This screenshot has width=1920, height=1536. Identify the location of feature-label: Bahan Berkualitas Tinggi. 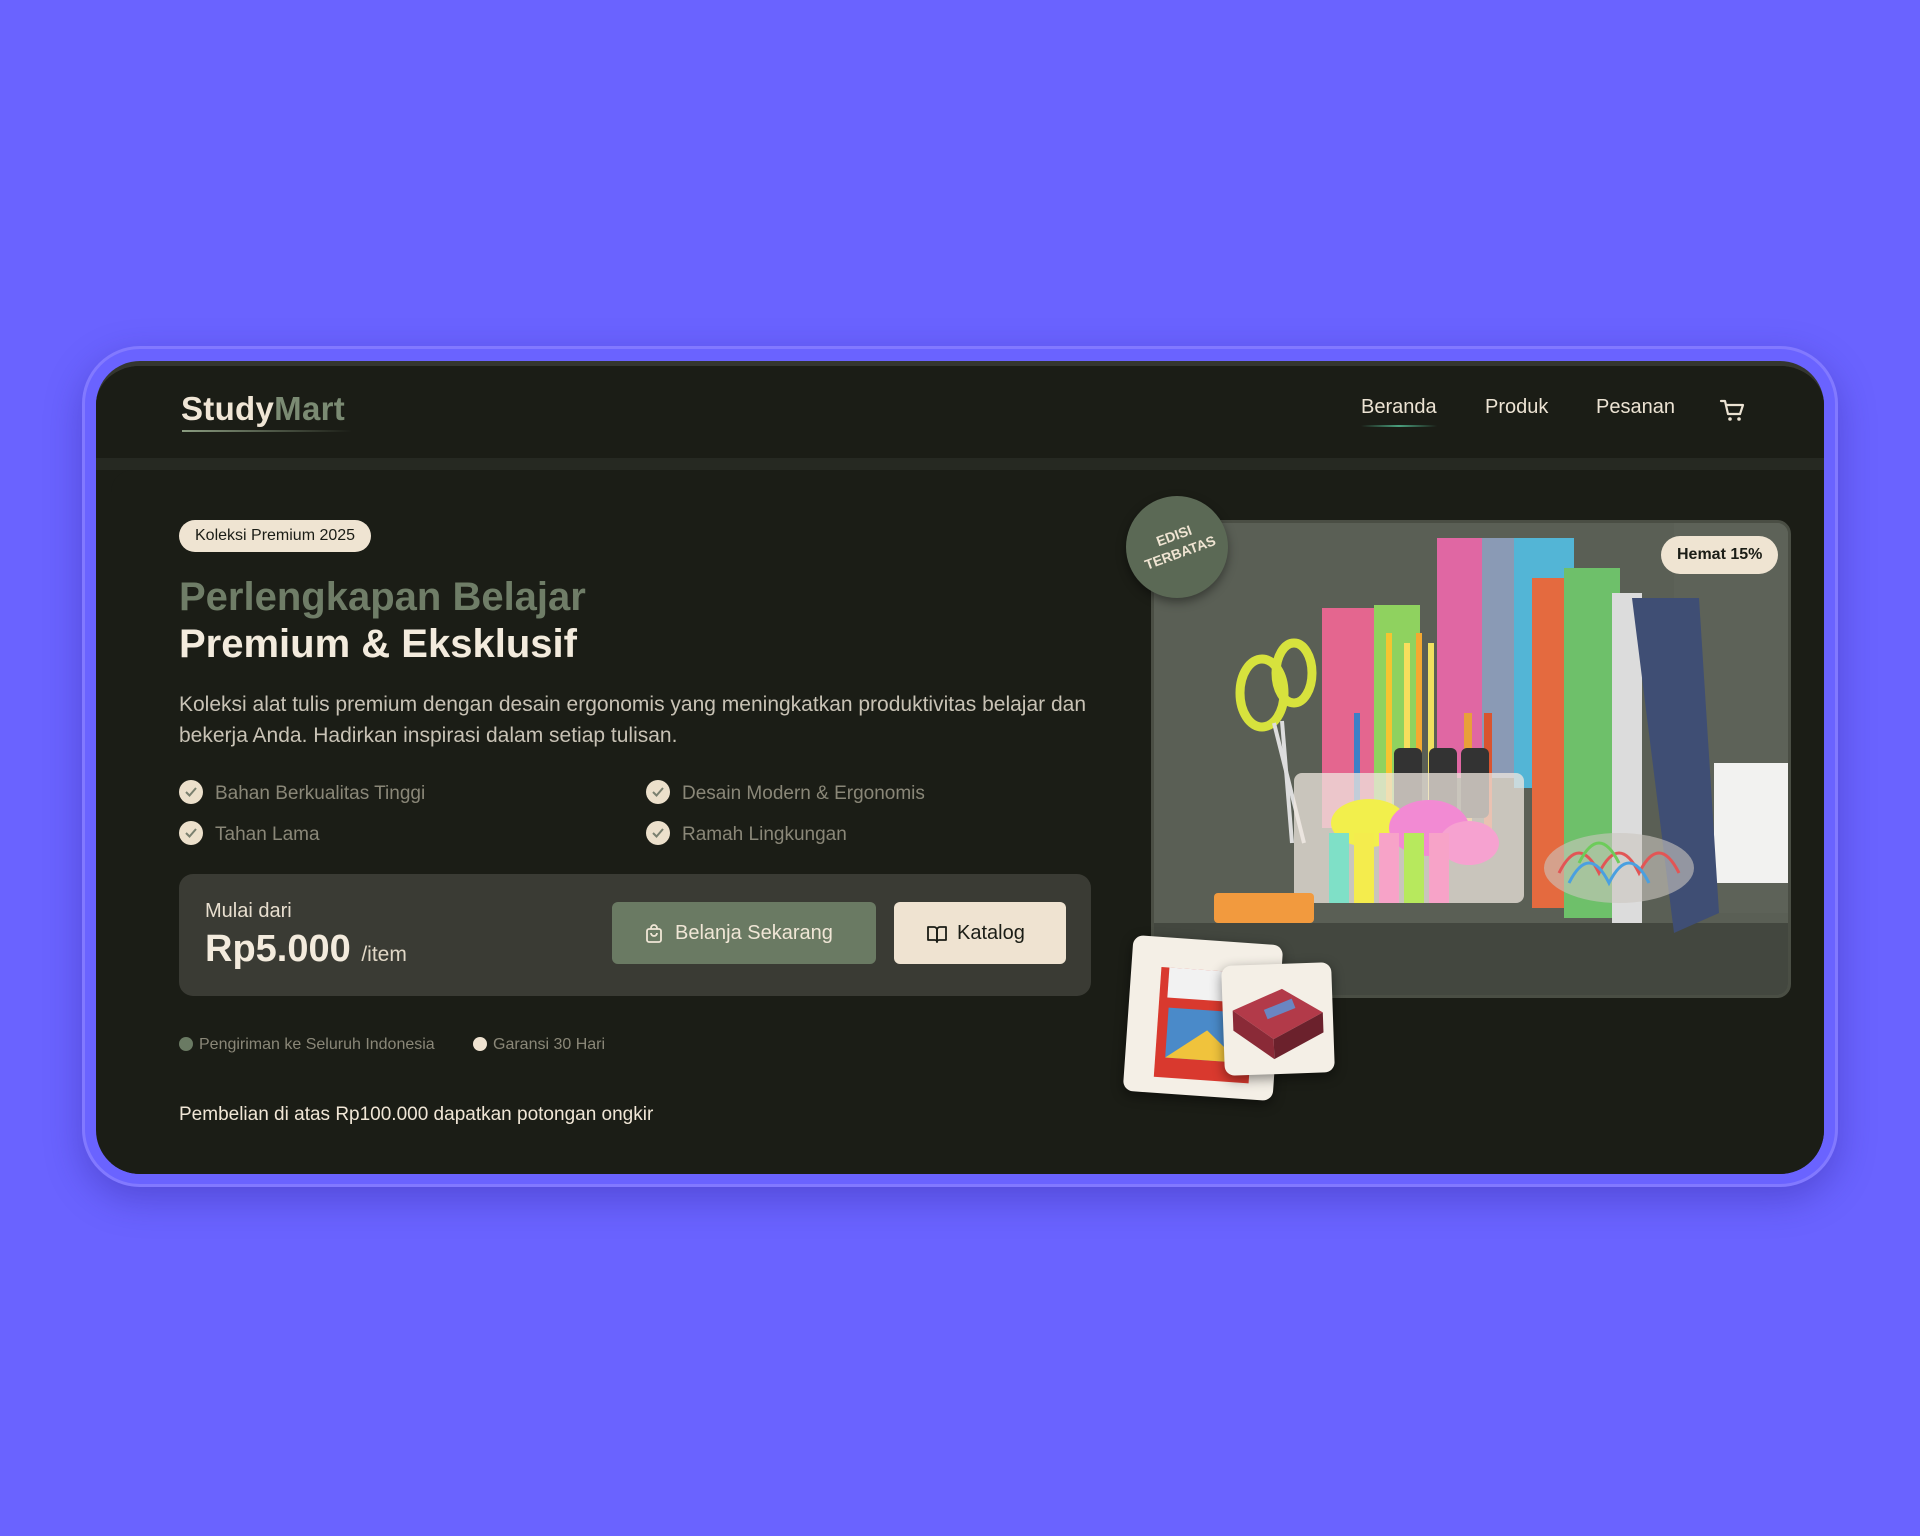
(320, 794).